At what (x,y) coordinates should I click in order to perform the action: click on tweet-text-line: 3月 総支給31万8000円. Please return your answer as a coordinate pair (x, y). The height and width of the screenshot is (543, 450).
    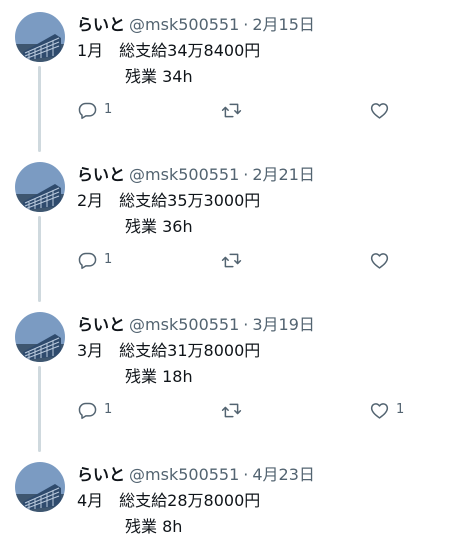
    Looking at the image, I should click on (169, 350).